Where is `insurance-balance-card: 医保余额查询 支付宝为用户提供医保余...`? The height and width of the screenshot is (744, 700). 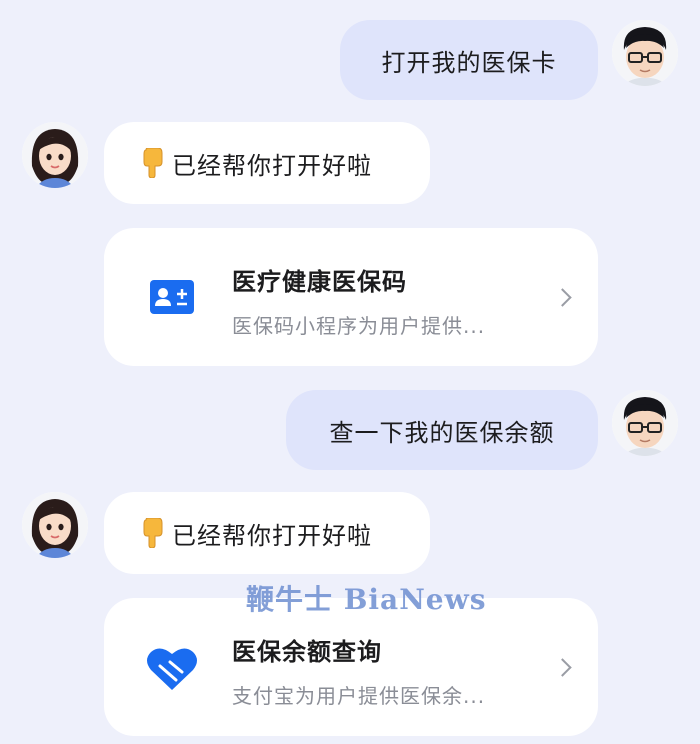 insurance-balance-card: 医保余额查询 支付宝为用户提供医保余... is located at coordinates (351, 667).